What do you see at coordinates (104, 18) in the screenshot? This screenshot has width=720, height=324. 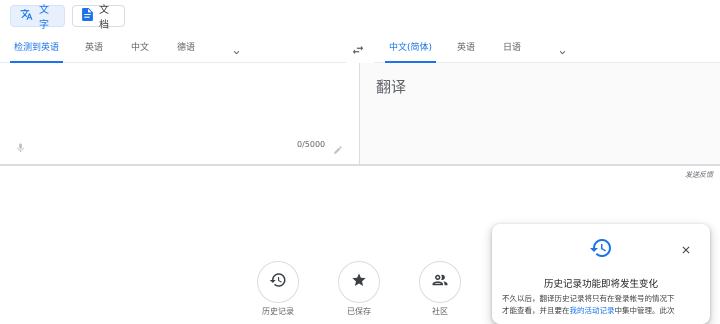 I see `document-mode-label: 文档` at bounding box center [104, 18].